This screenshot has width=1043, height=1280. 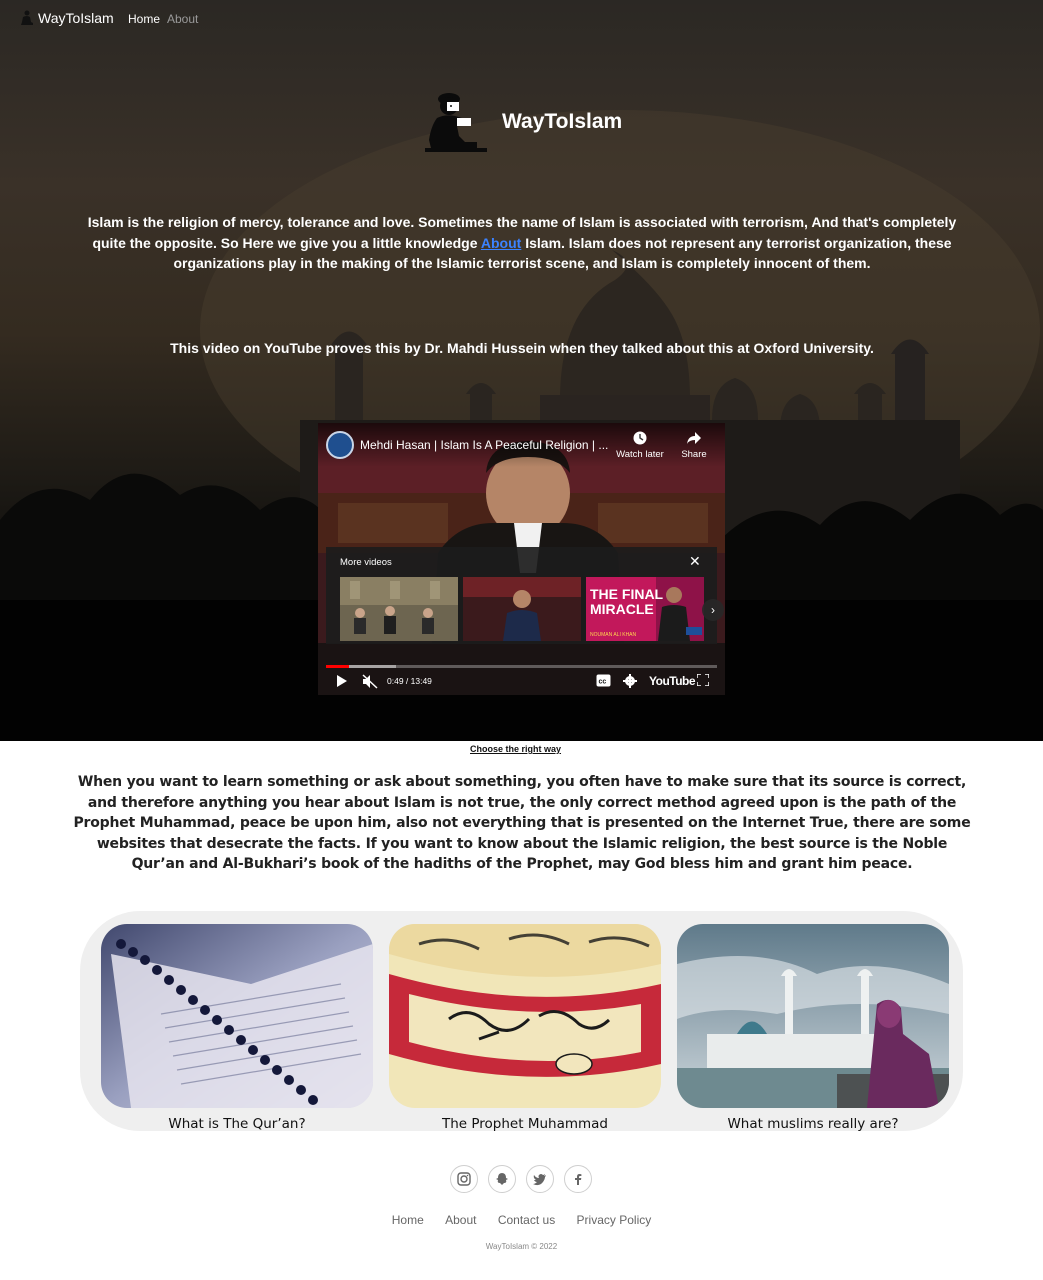 What do you see at coordinates (515, 749) in the screenshot?
I see `choose-right-way-link: Choose the right way` at bounding box center [515, 749].